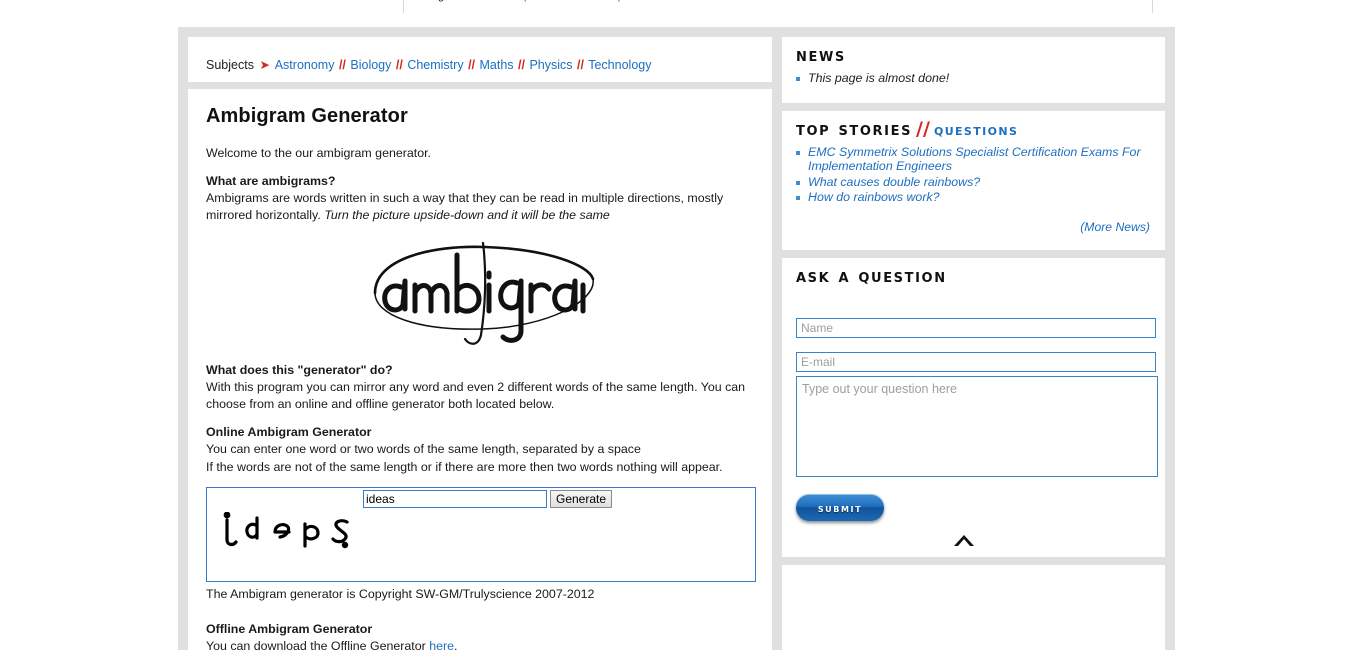 The width and height of the screenshot is (1349, 650). Describe the element at coordinates (854, 129) in the screenshot. I see `top-stories-heading-primary: Top stories` at that location.